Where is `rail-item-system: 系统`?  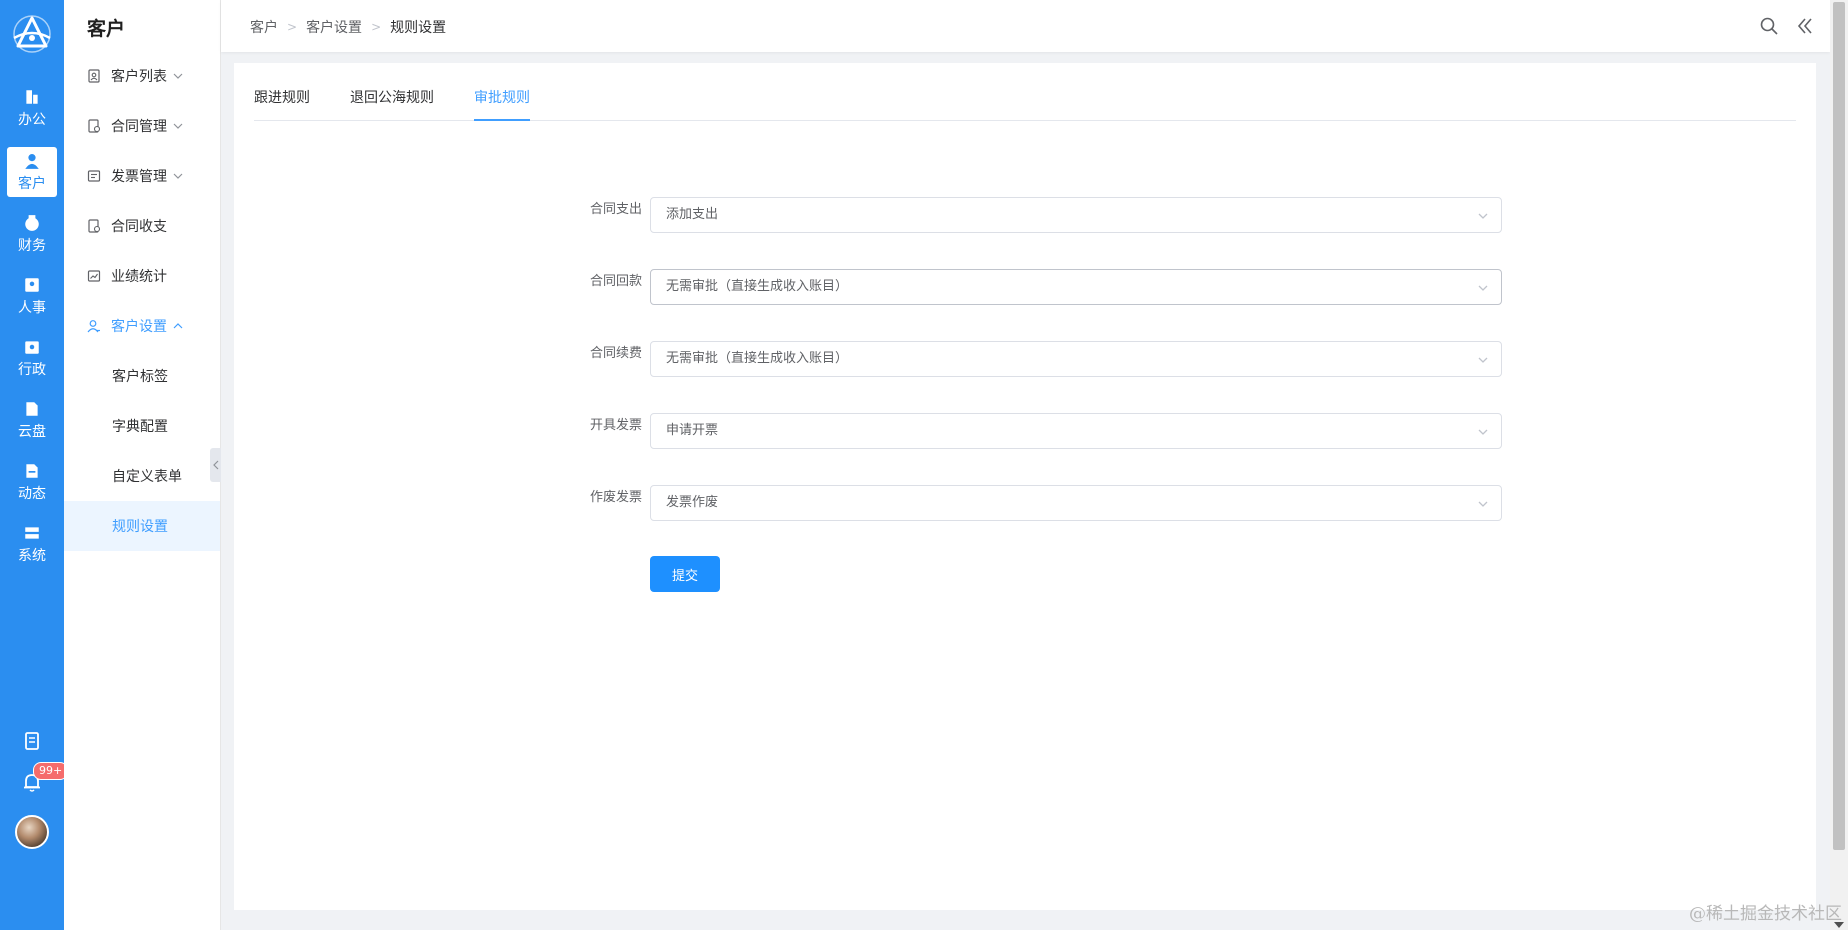 rail-item-system: 系统 is located at coordinates (32, 544).